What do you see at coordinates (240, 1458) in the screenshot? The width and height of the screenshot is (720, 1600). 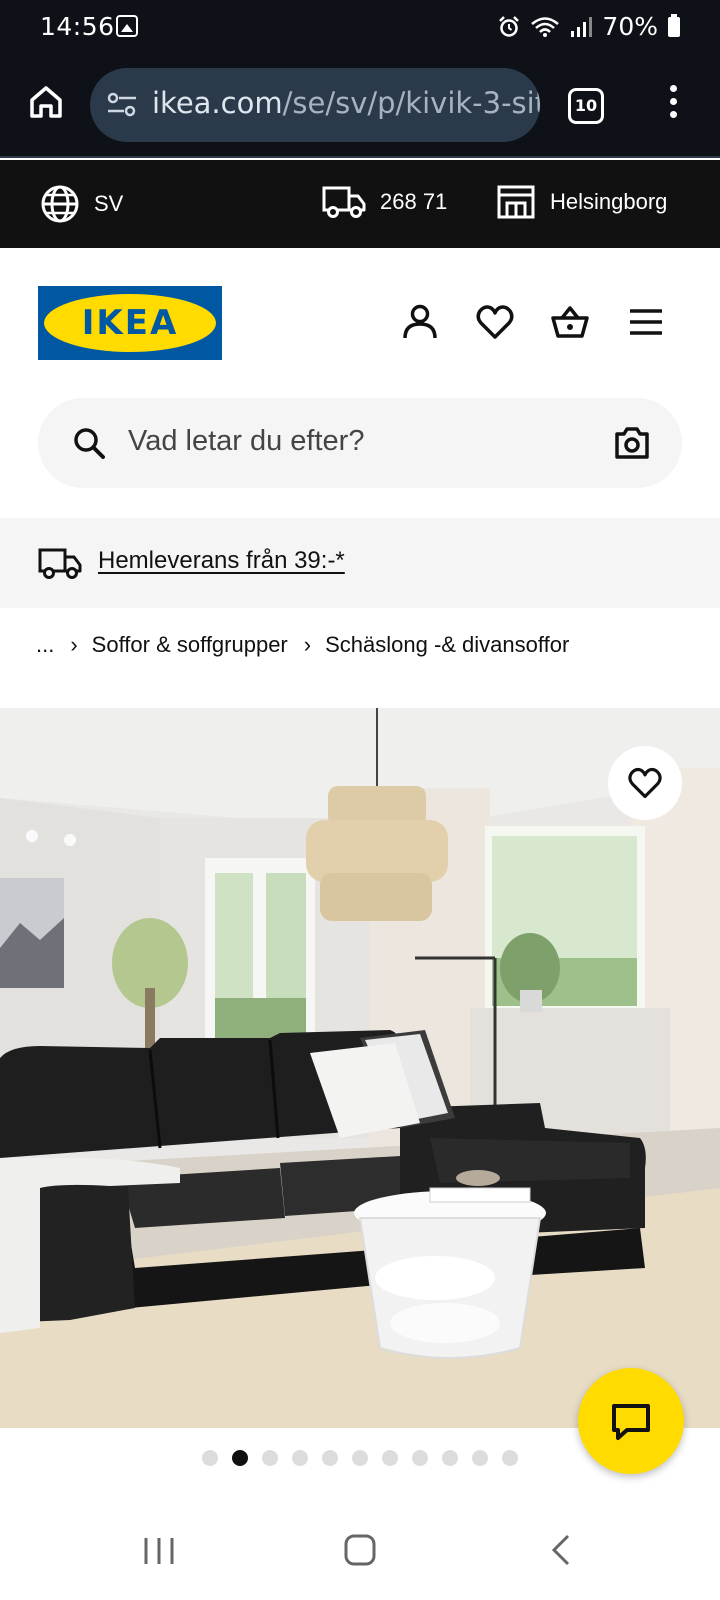 I see `carousel-dot-active` at bounding box center [240, 1458].